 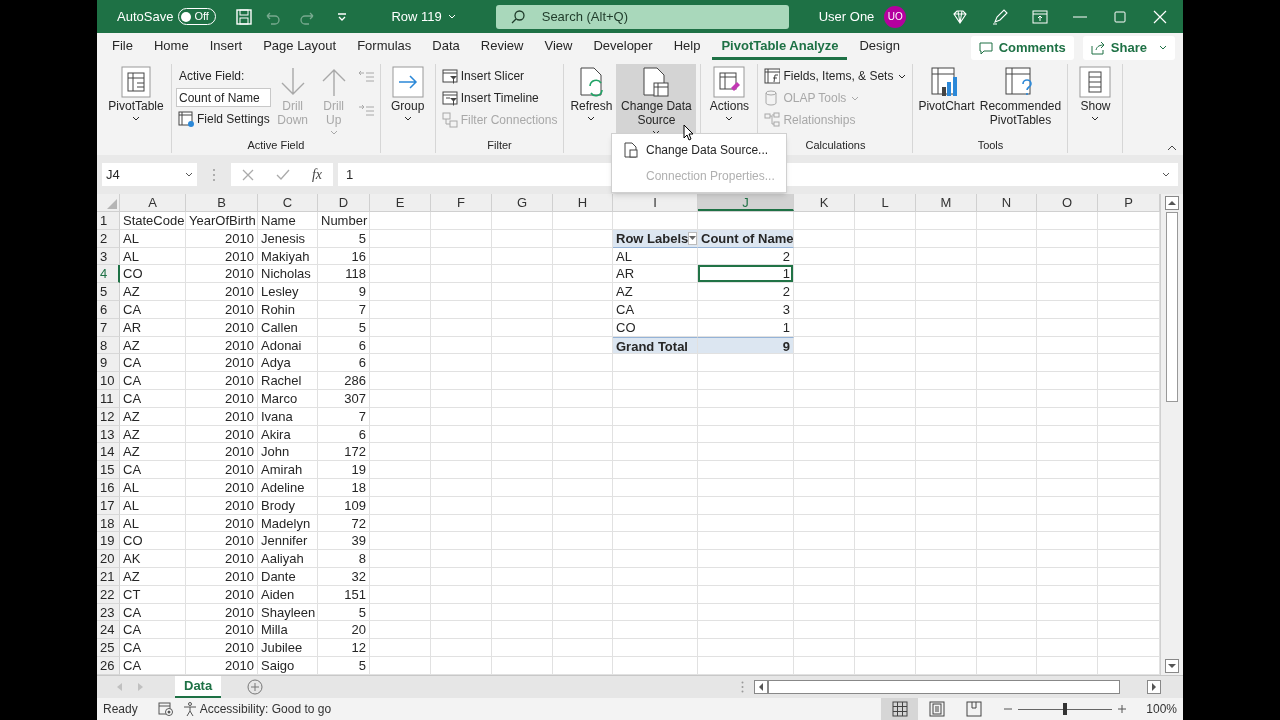 I want to click on table-cell: Number, so click(x=344, y=221).